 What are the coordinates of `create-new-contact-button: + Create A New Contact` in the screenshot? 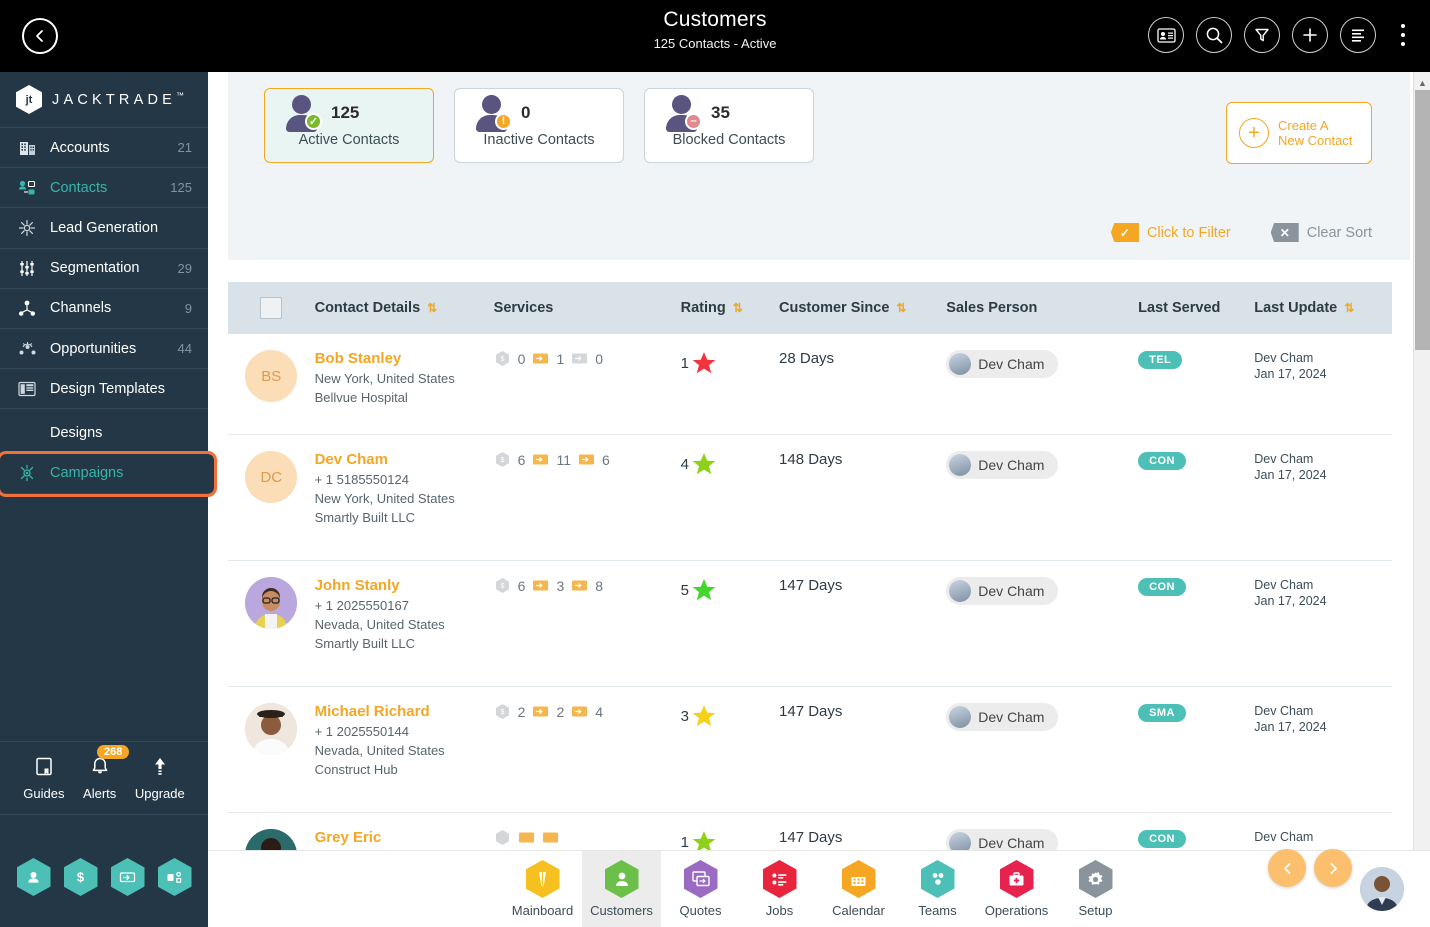 It's located at (1299, 133).